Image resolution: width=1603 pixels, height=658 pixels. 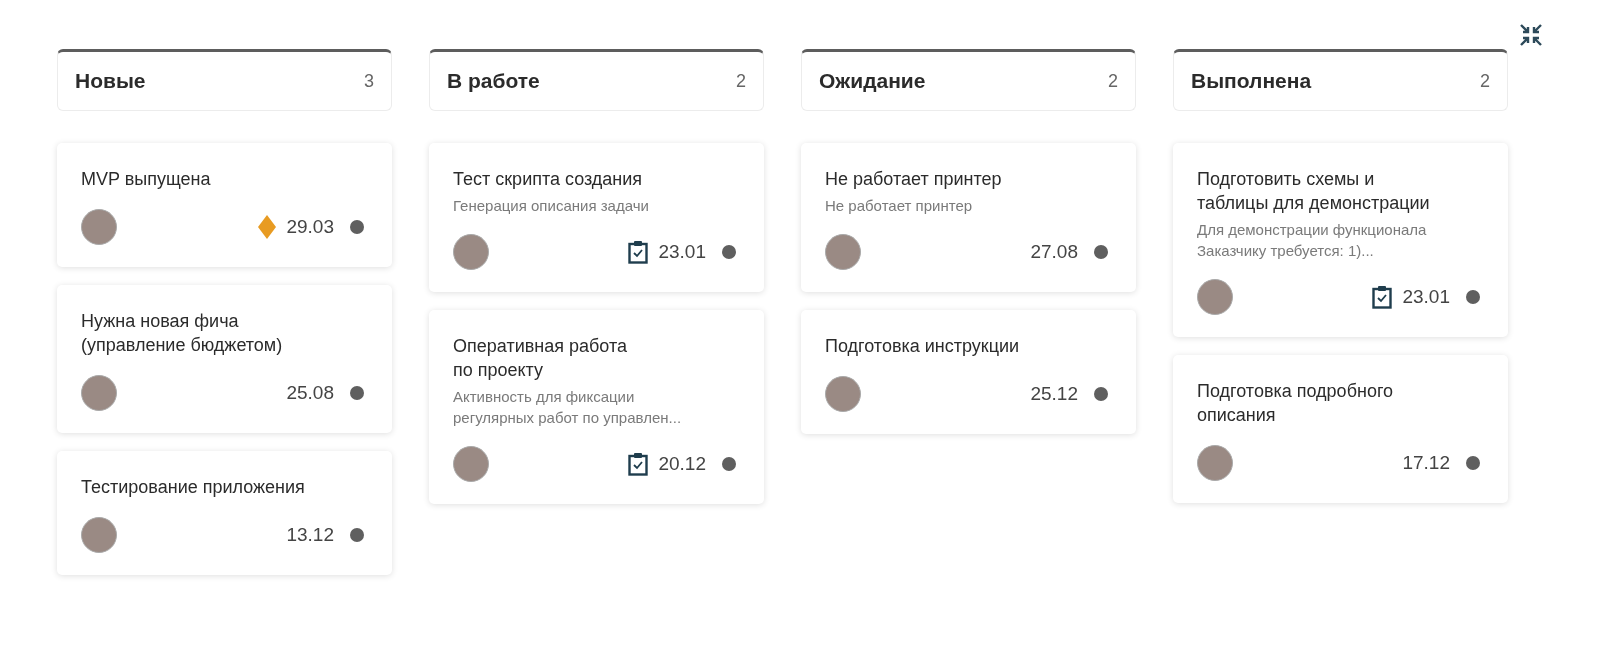 What do you see at coordinates (110, 81) in the screenshot?
I see `column-title: Новые` at bounding box center [110, 81].